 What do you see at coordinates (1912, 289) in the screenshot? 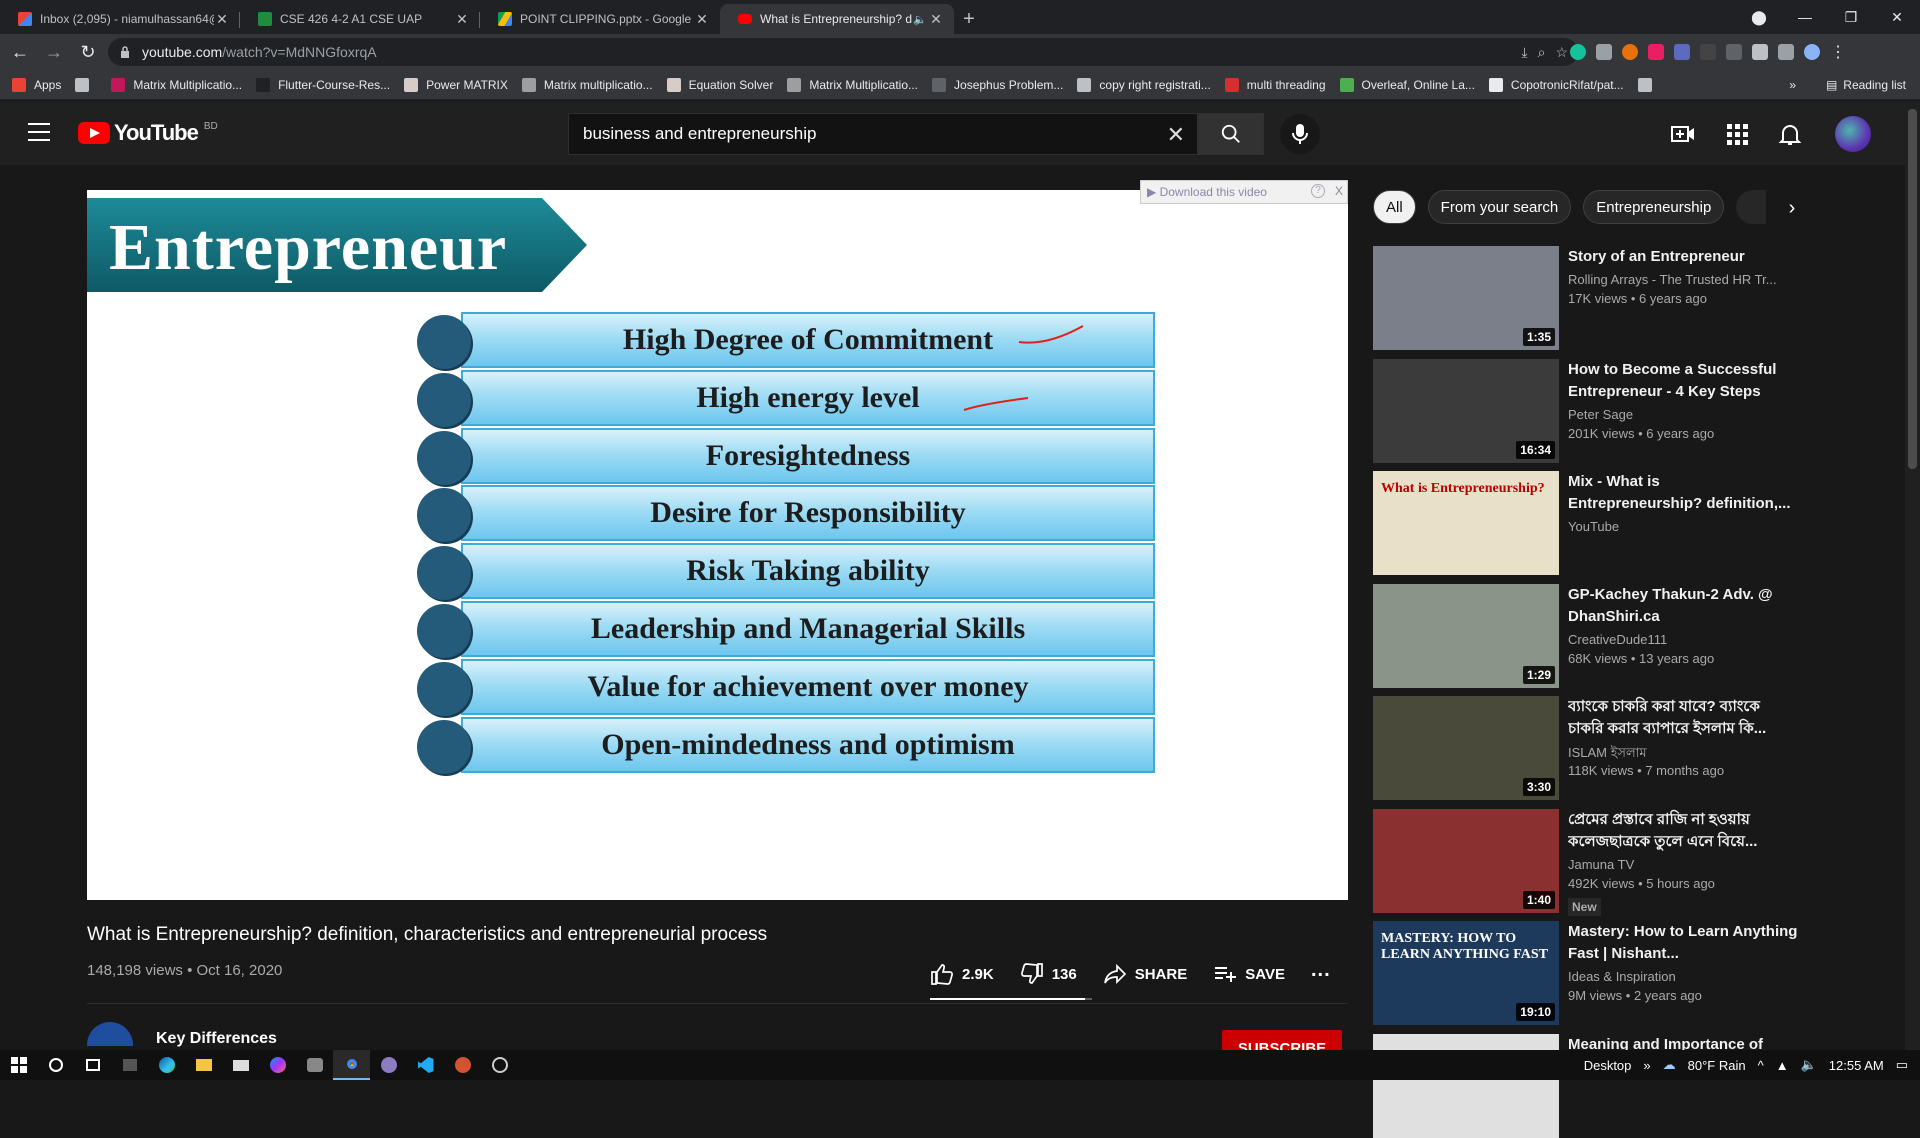
I see `scrollbar-thumb` at bounding box center [1912, 289].